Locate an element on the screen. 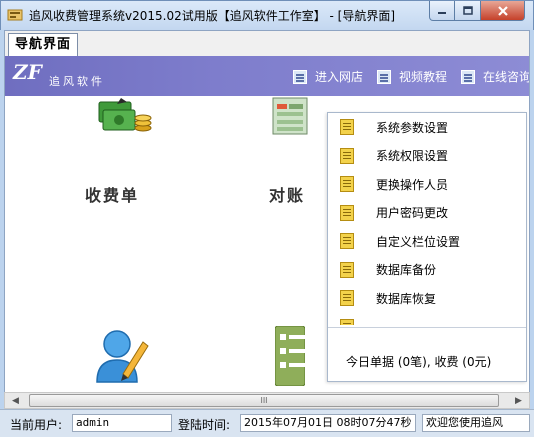 Image resolution: width=534 pixels, height=437 pixels. banner-links: 进入网店 视频教程 在线咨询 is located at coordinates (411, 76).